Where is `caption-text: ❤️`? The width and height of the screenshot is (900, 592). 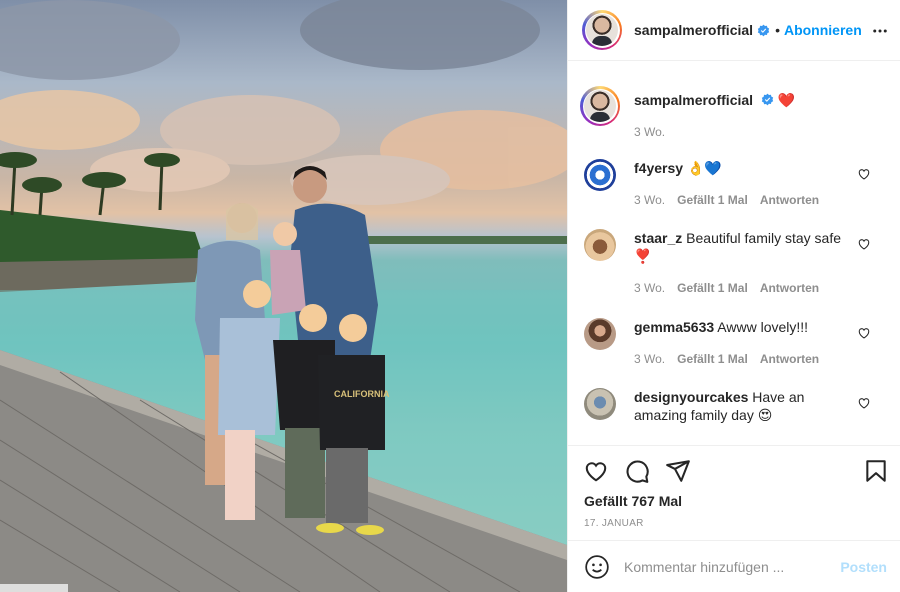 caption-text: ❤️ is located at coordinates (786, 100).